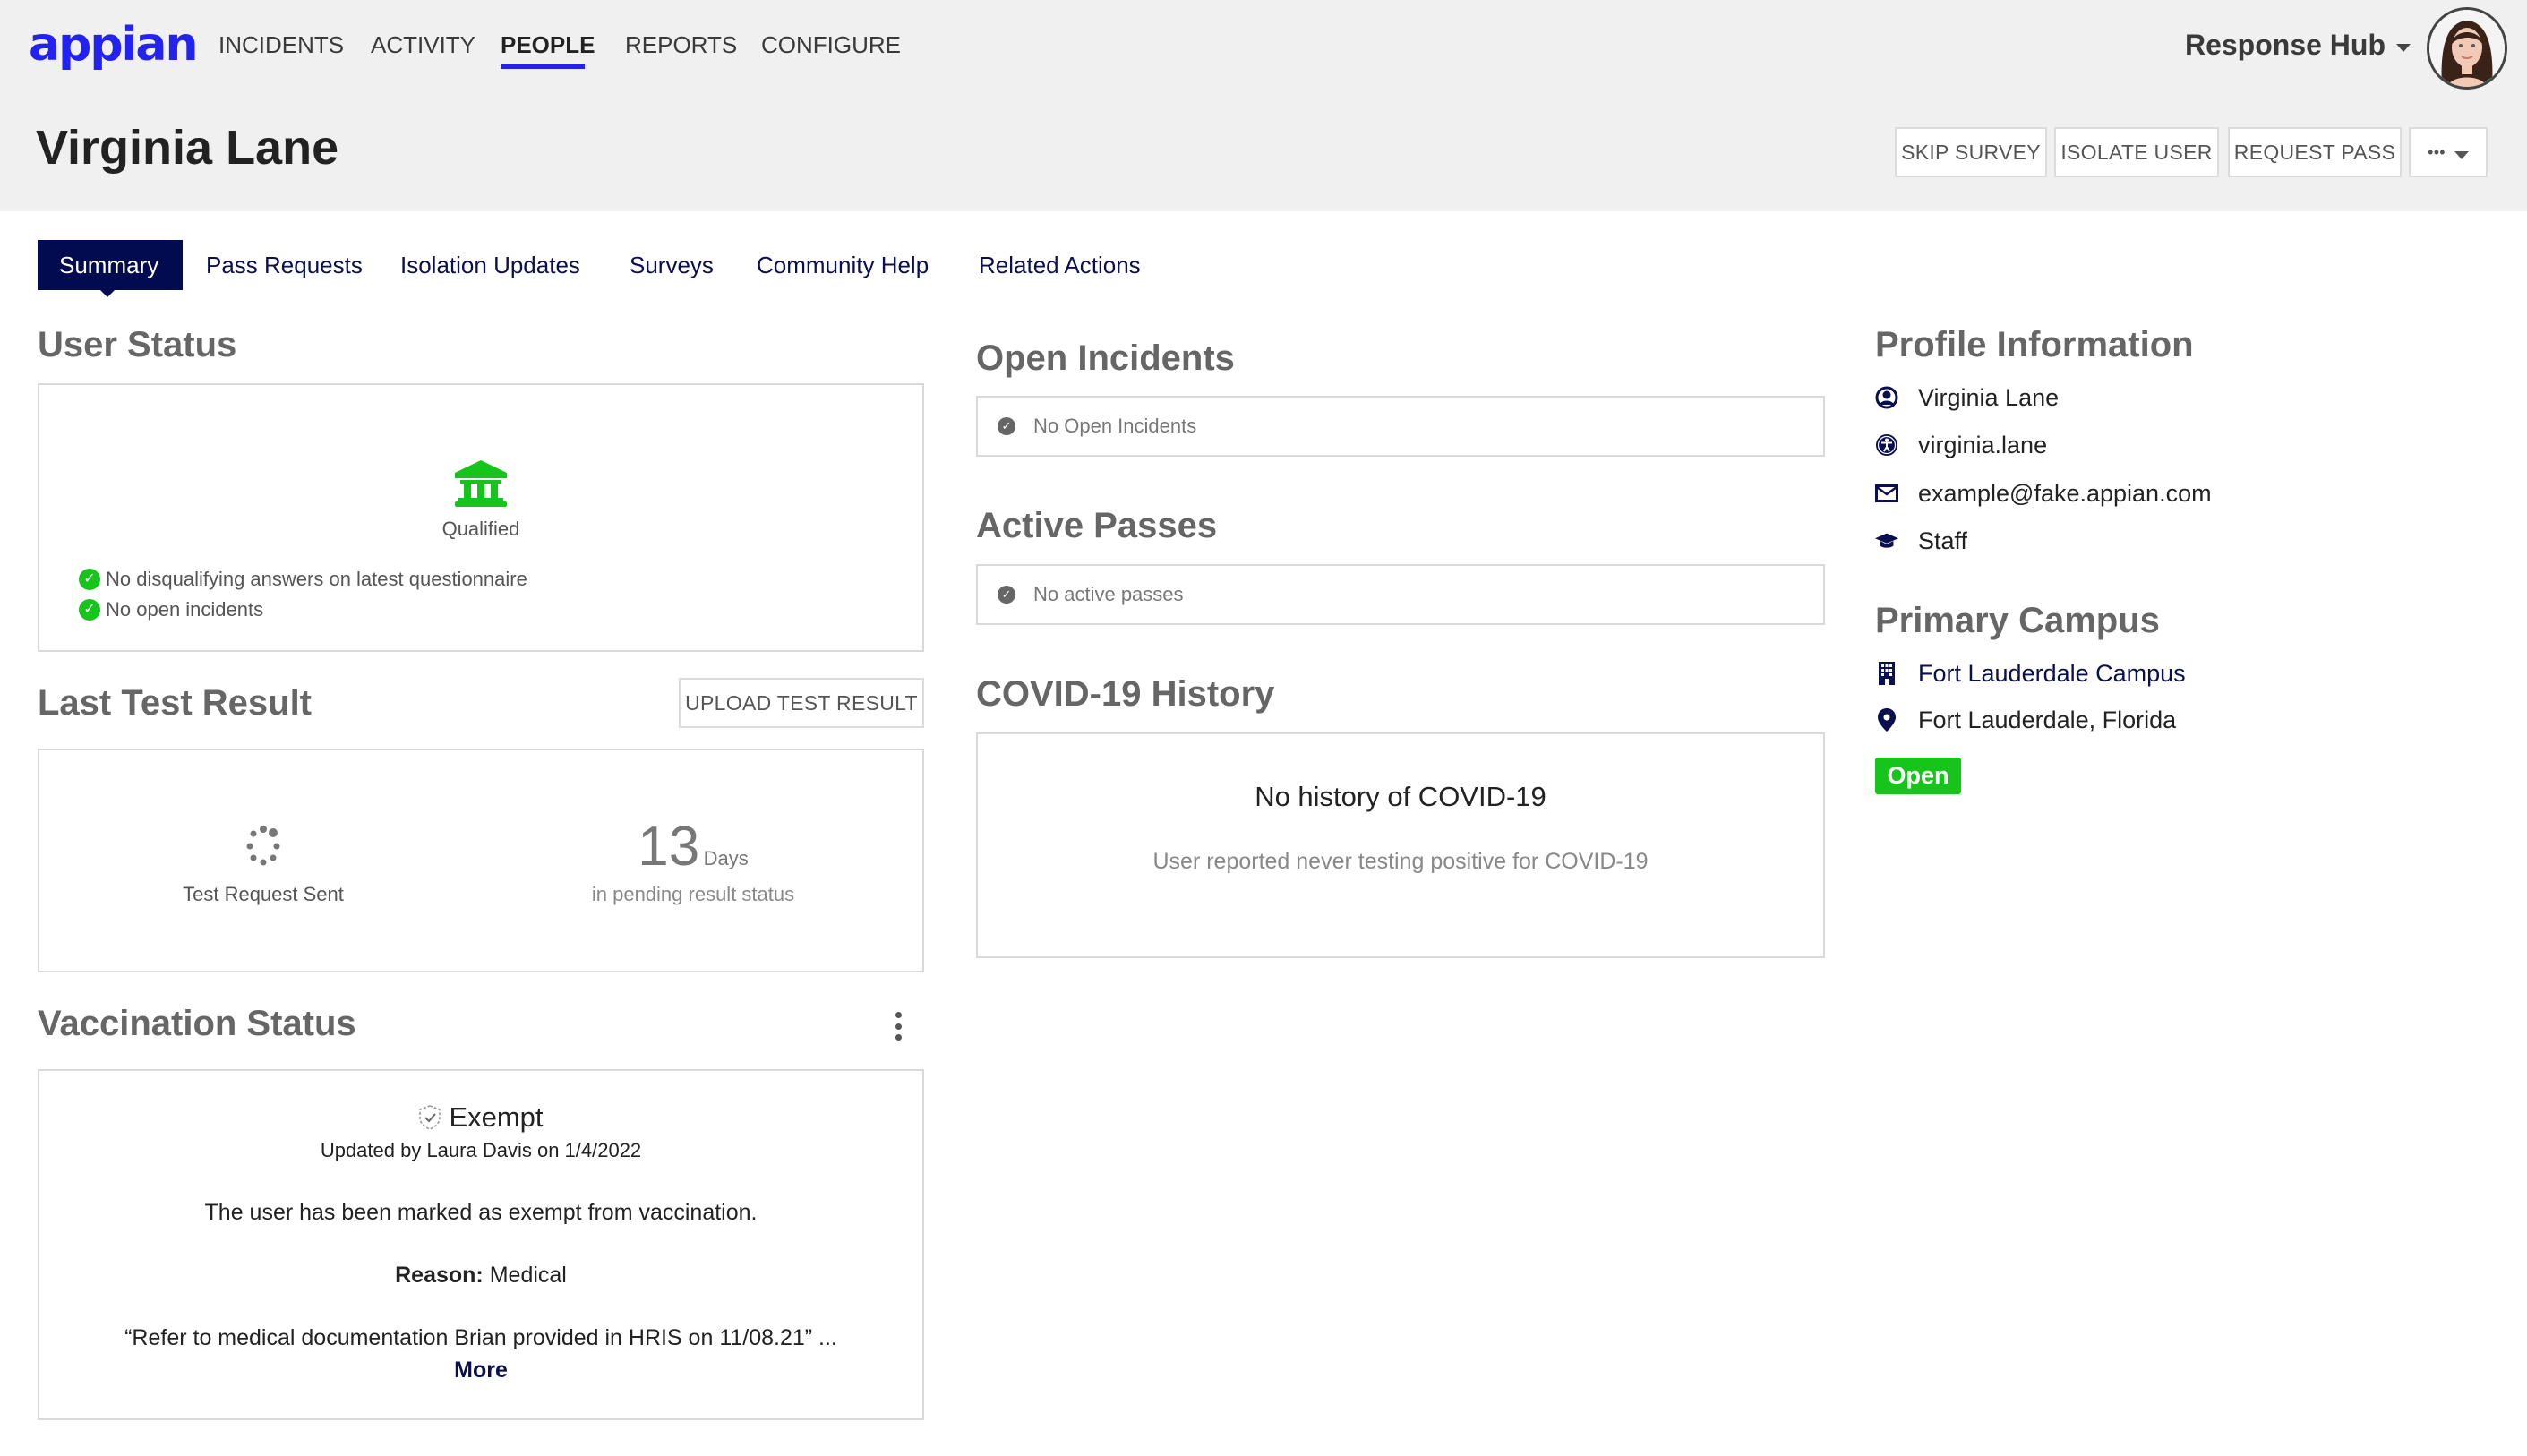 The height and width of the screenshot is (1456, 2527). What do you see at coordinates (1886, 540) in the screenshot?
I see `graduation-cap-icon` at bounding box center [1886, 540].